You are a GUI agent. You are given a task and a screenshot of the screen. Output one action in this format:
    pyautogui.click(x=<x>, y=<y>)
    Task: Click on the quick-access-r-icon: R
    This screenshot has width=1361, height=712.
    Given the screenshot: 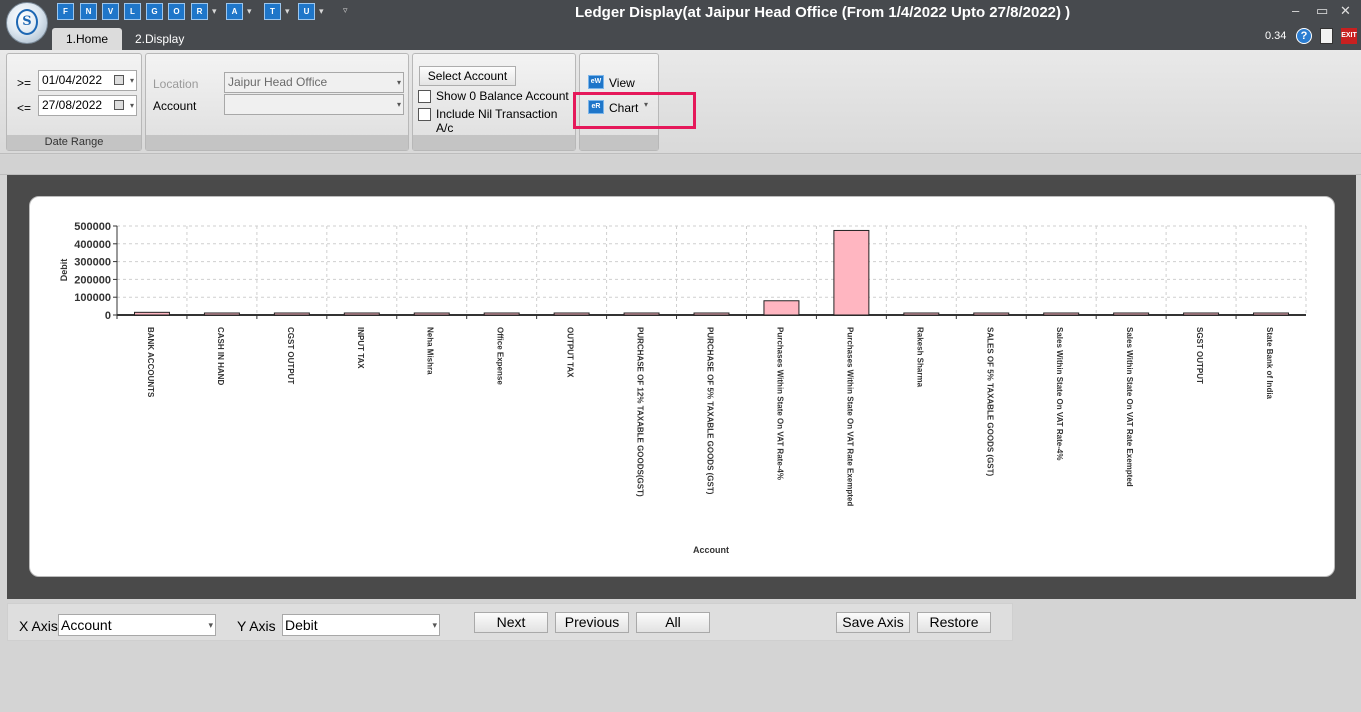 What is the action you would take?
    pyautogui.click(x=199, y=11)
    